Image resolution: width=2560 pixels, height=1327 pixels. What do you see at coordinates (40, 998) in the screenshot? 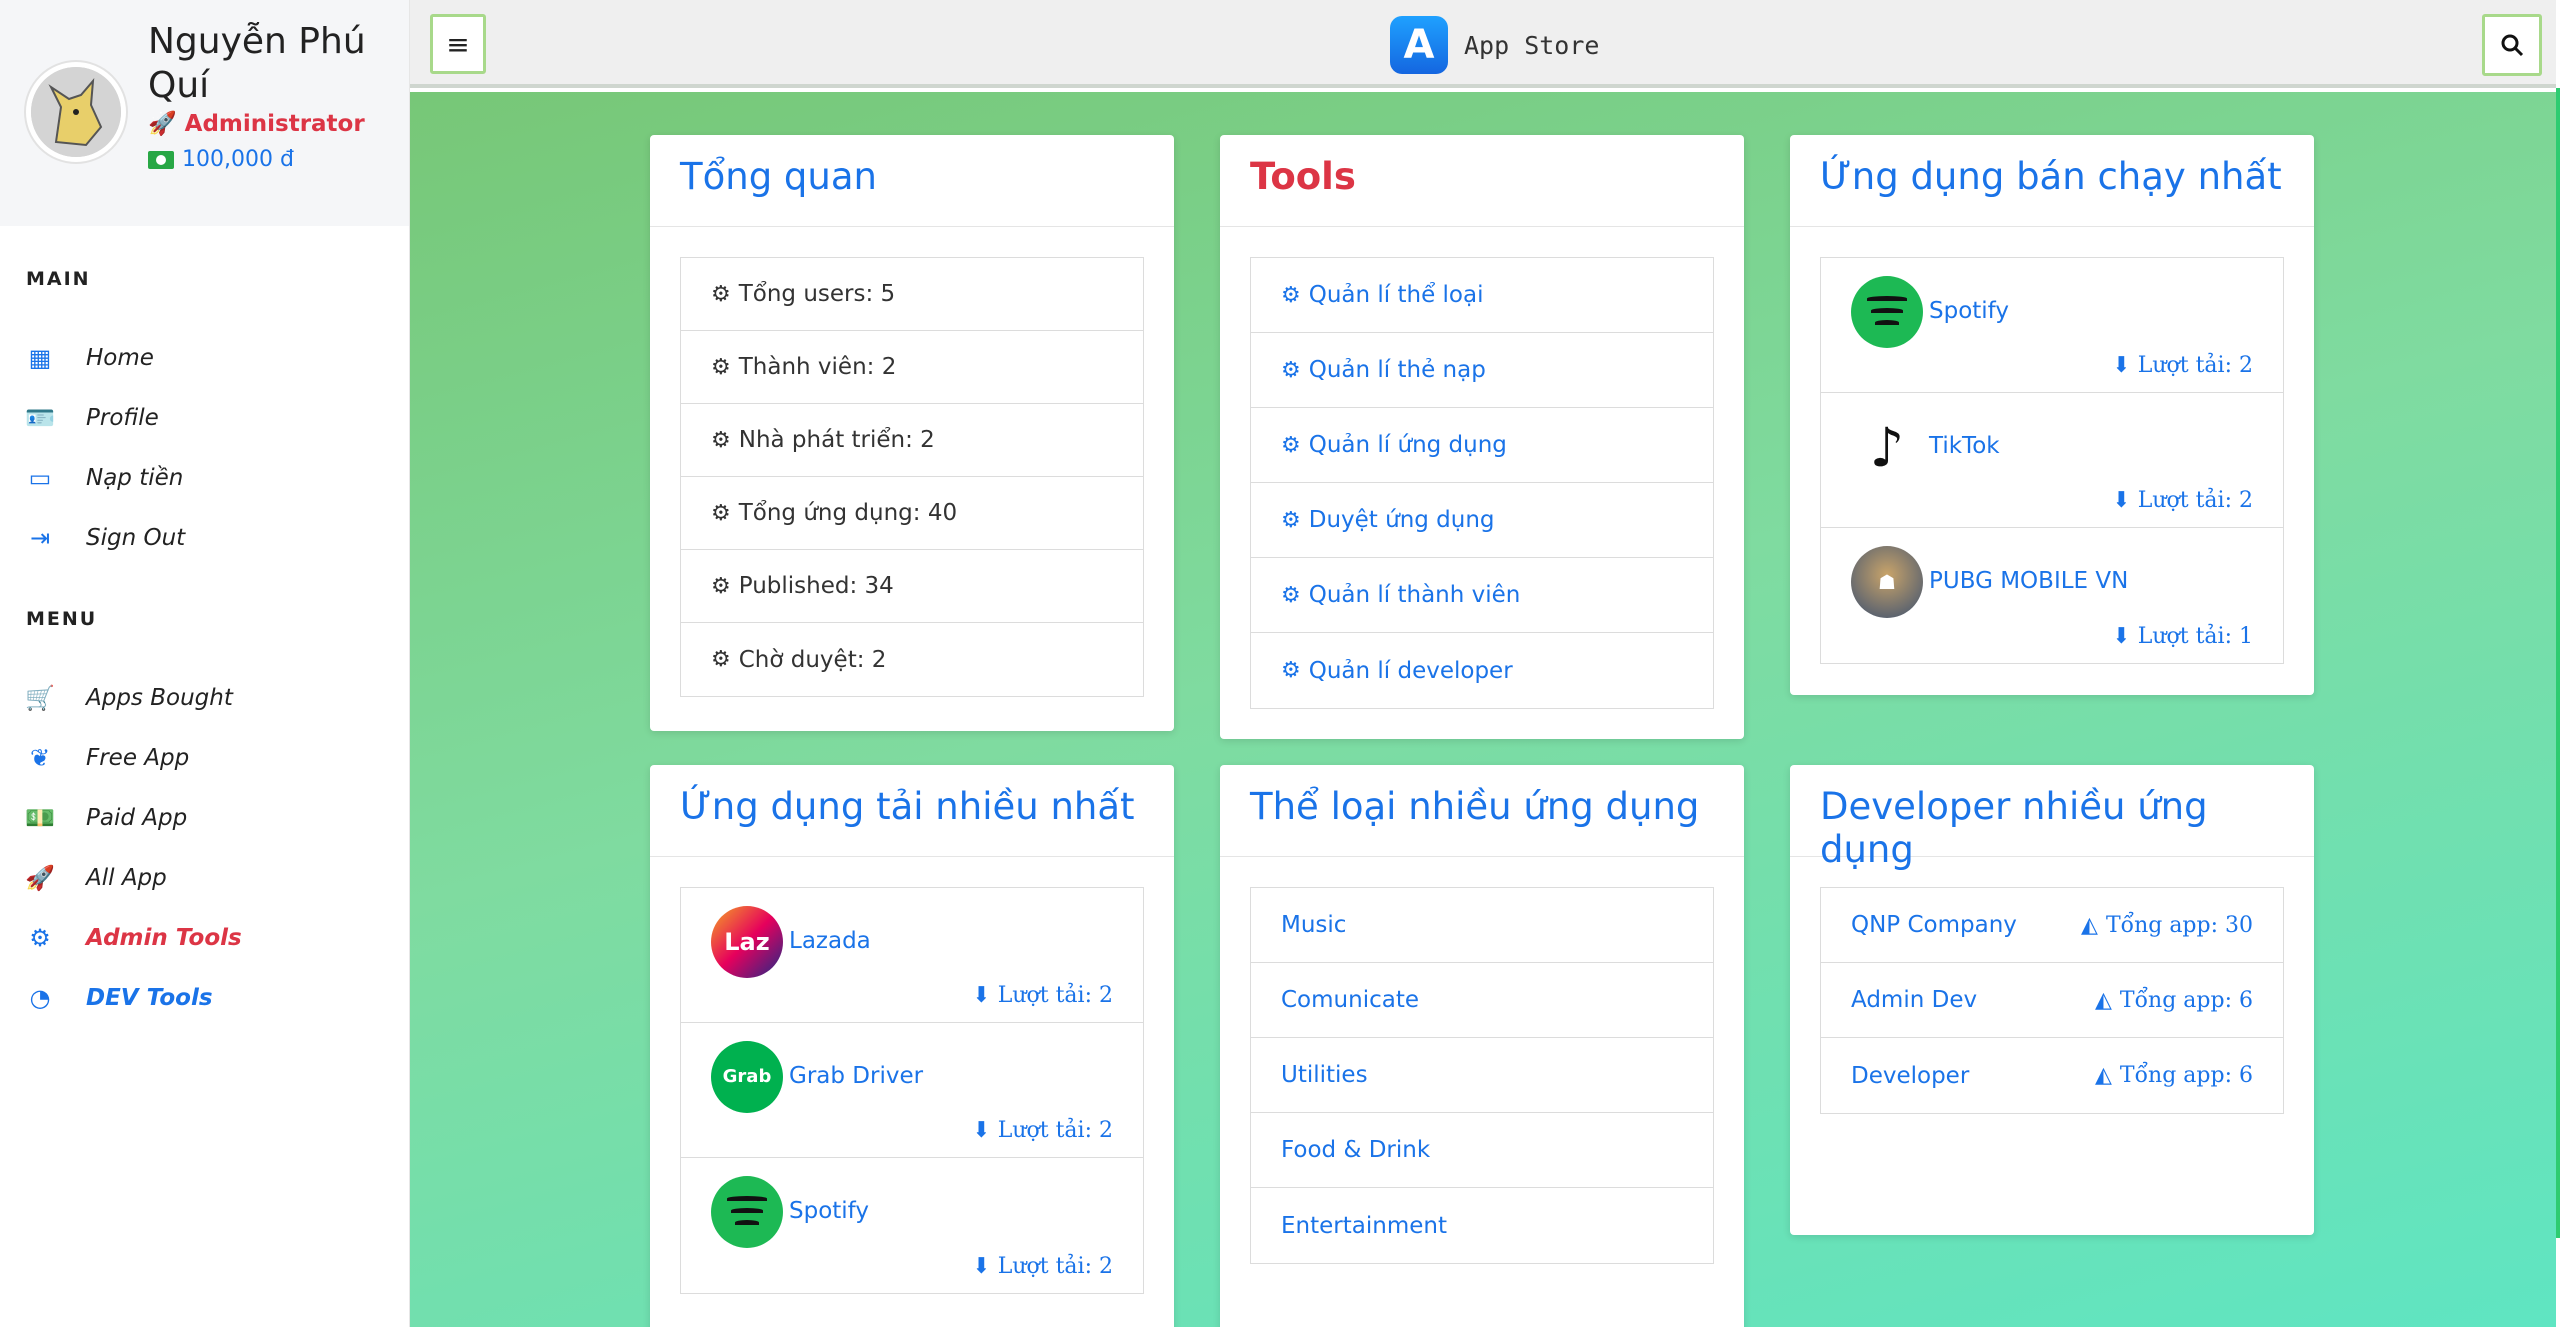
I see `pie-chart-icon: ◔` at bounding box center [40, 998].